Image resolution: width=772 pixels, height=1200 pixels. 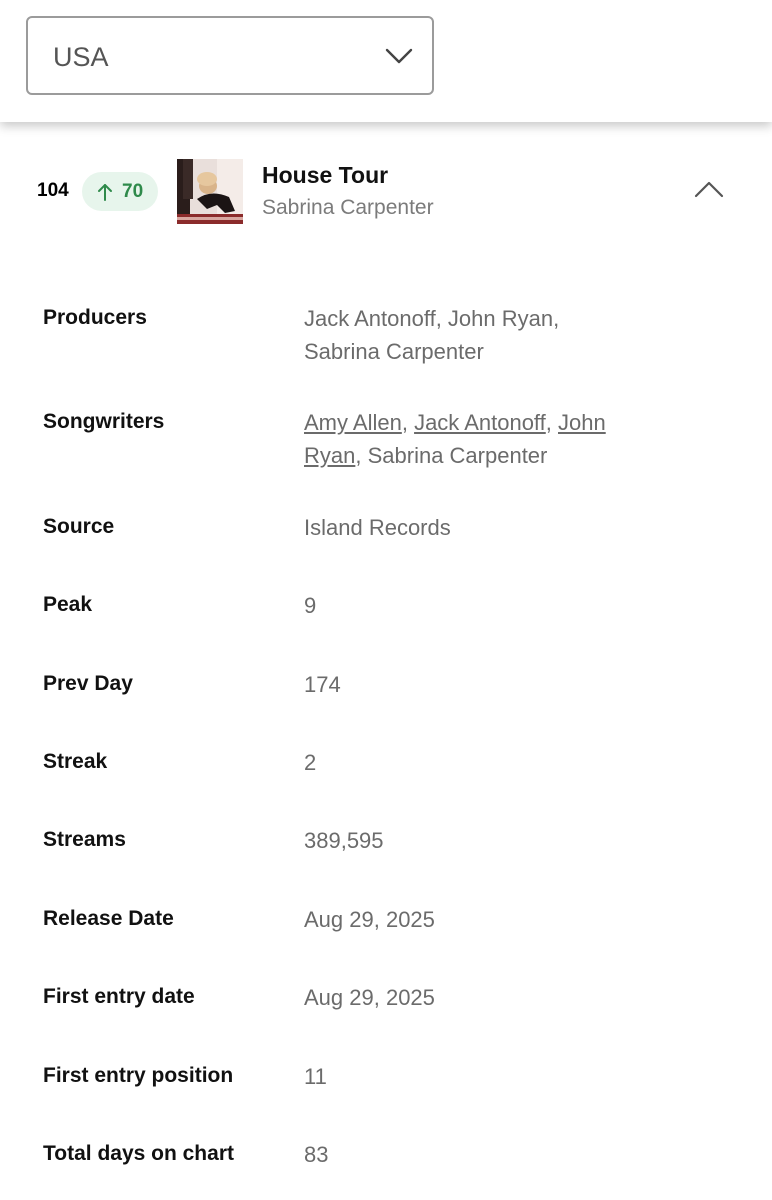 I want to click on country-select: USA, so click(x=230, y=55).